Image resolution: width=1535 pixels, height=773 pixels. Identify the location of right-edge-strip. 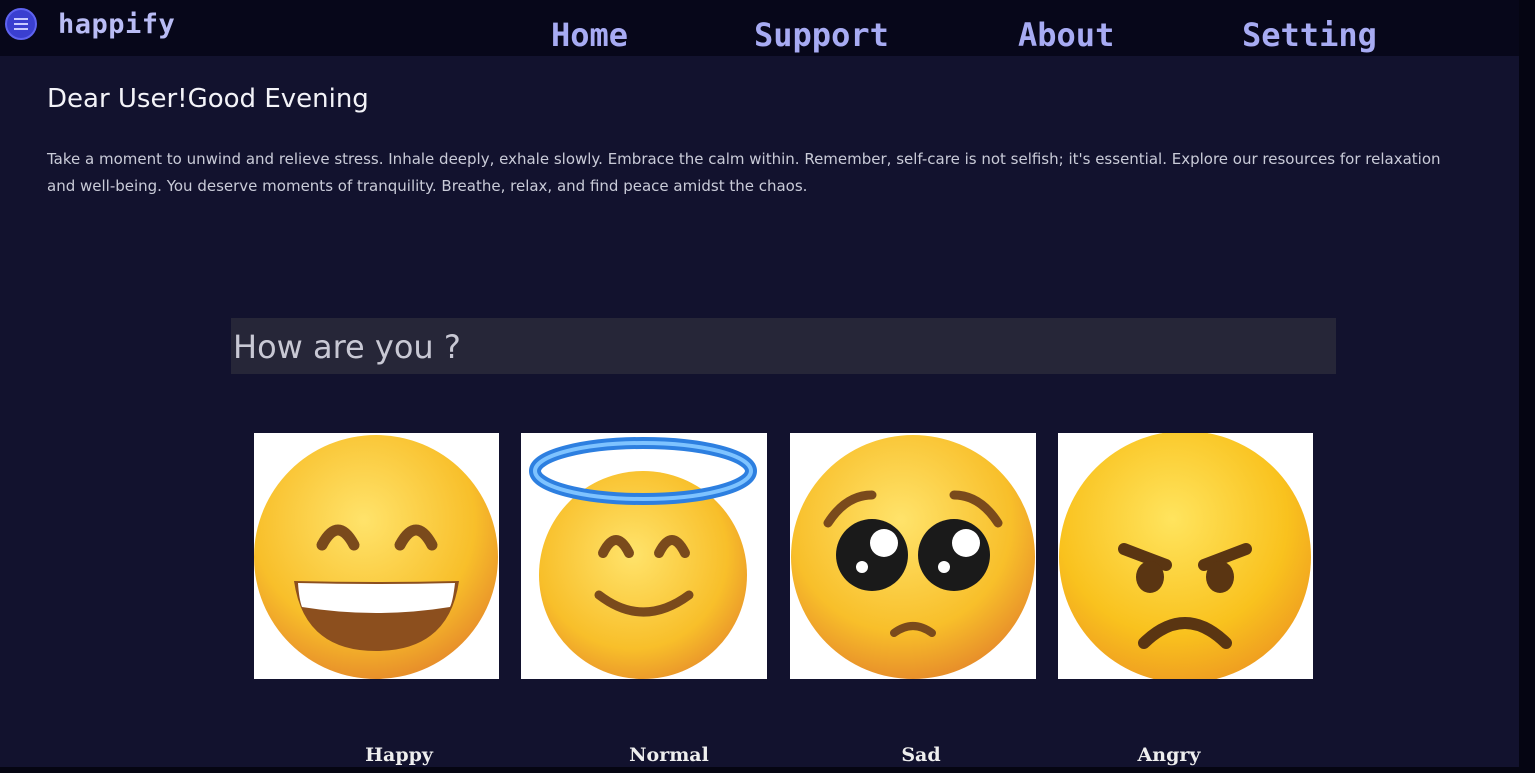
(1527, 386).